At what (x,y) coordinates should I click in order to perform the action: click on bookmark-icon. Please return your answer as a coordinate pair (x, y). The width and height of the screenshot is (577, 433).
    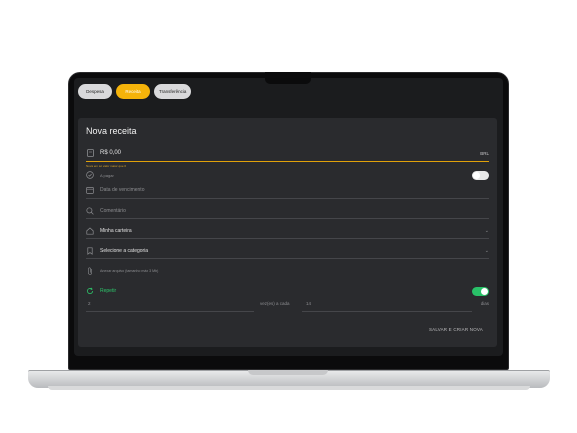
    Looking at the image, I should click on (90, 251).